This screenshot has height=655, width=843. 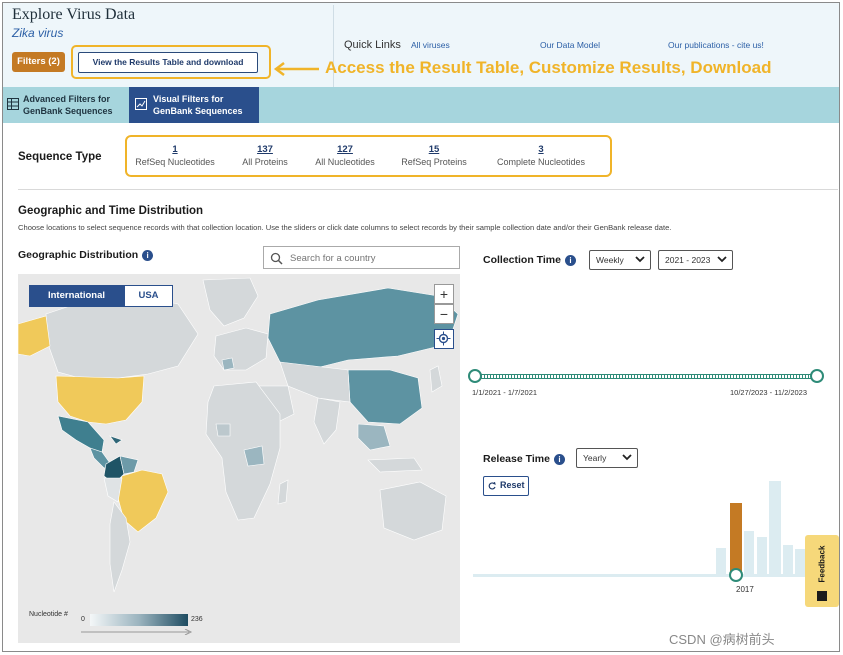 I want to click on release-interval-select: Yearly, so click(x=607, y=458).